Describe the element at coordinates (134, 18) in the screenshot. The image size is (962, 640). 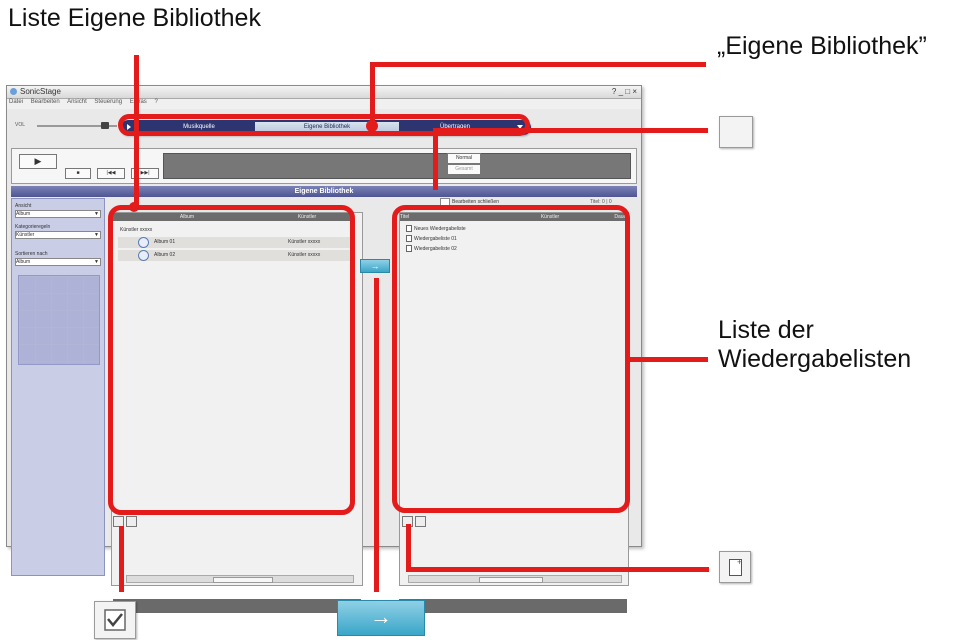
I see `callout-library-list: Liste Eigene Bibliothek` at that location.